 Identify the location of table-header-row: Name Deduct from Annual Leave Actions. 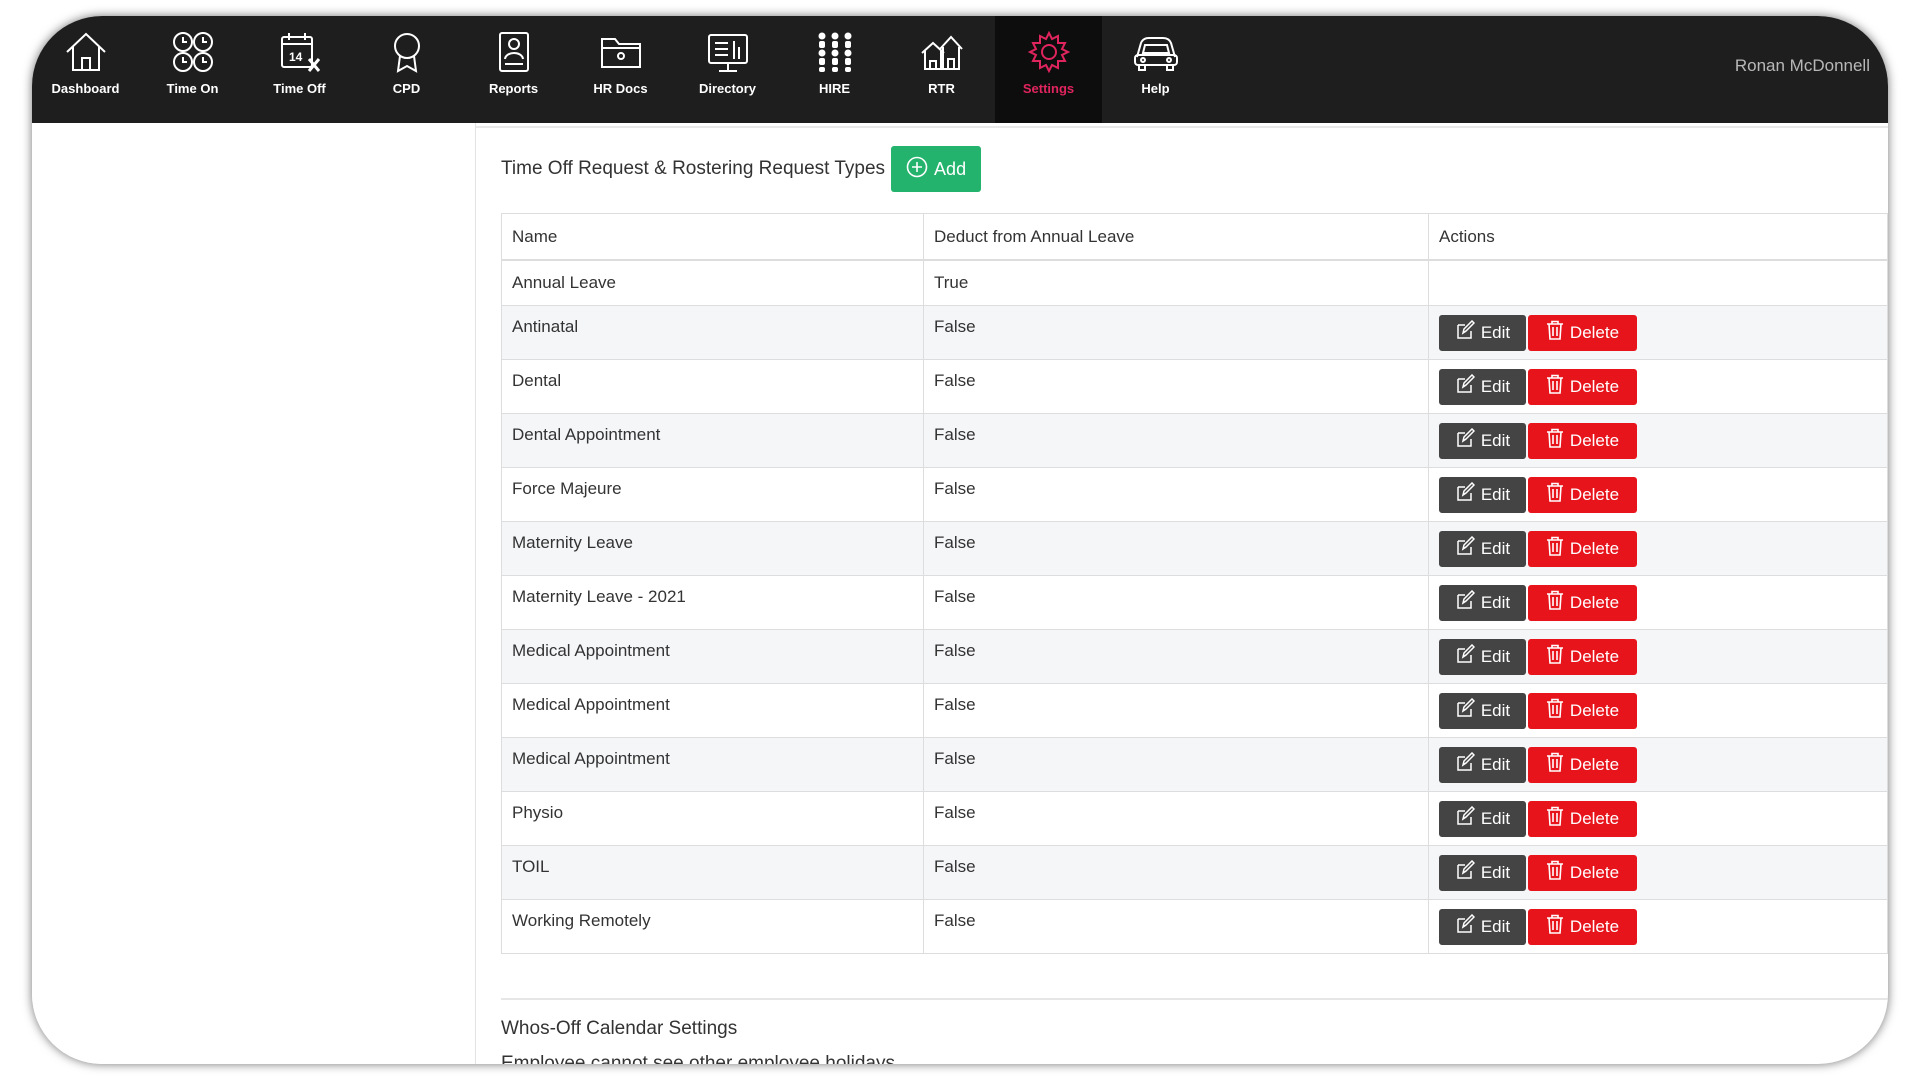
(1194, 237).